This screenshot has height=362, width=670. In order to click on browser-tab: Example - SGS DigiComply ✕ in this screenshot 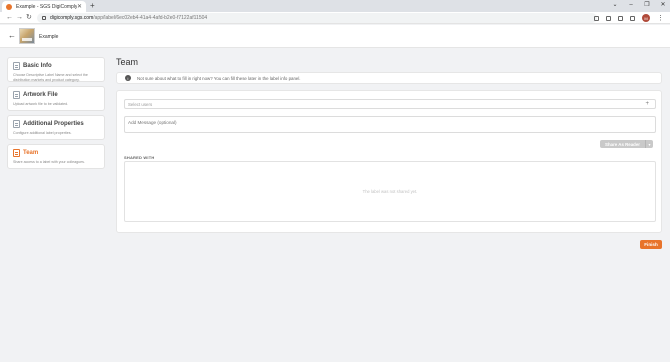, I will do `click(44, 6)`.